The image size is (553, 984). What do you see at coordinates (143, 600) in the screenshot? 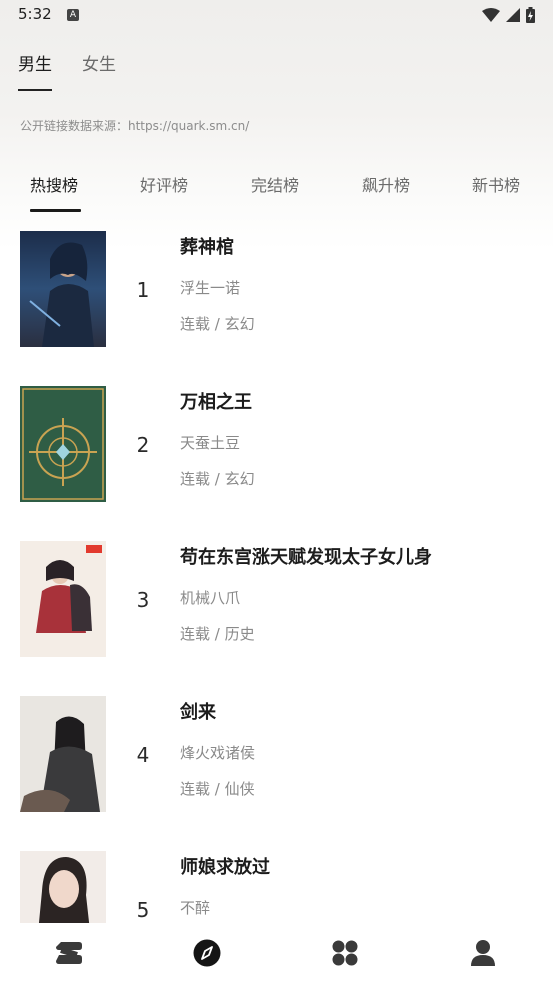
I see `rank-number: 3` at bounding box center [143, 600].